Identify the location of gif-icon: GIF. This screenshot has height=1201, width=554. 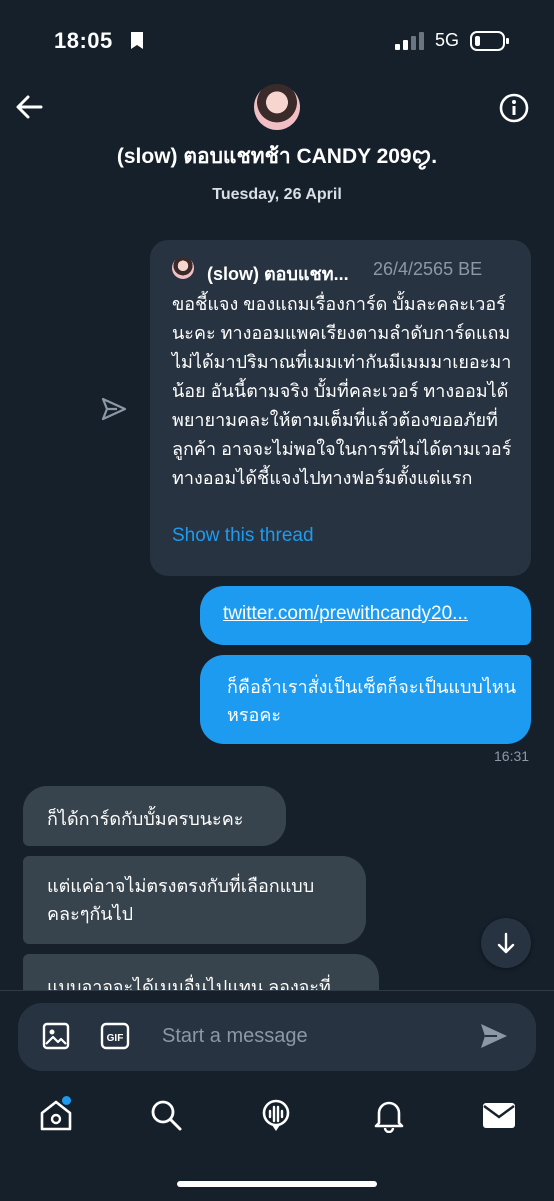
(115, 1036).